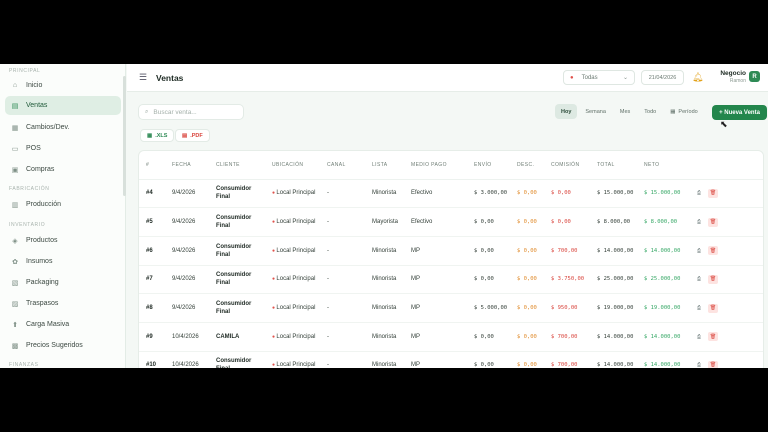 The image size is (768, 432). What do you see at coordinates (650, 111) in the screenshot?
I see `filter-todo: Todo` at bounding box center [650, 111].